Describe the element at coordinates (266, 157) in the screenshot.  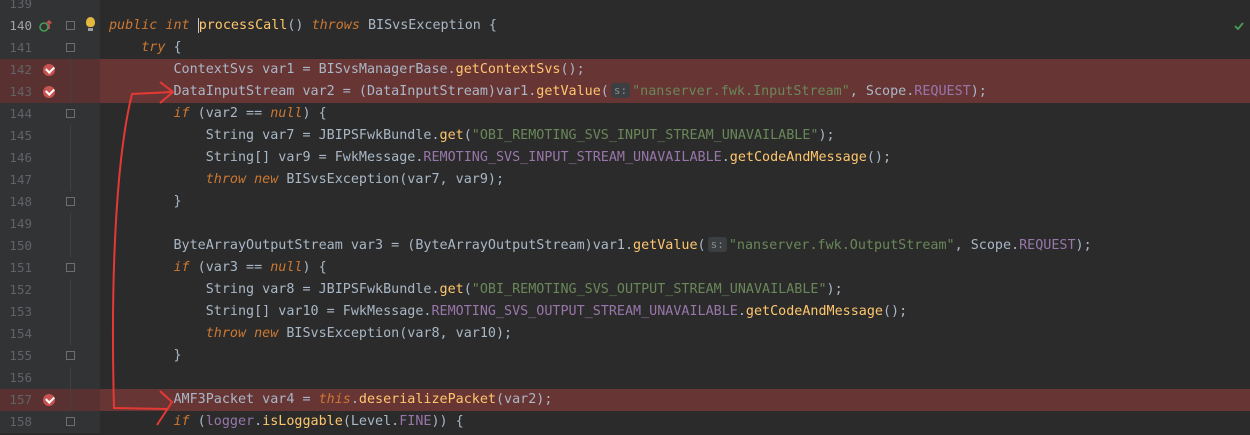
I see `code-token: String[] var9 = FwkMessage.` at that location.